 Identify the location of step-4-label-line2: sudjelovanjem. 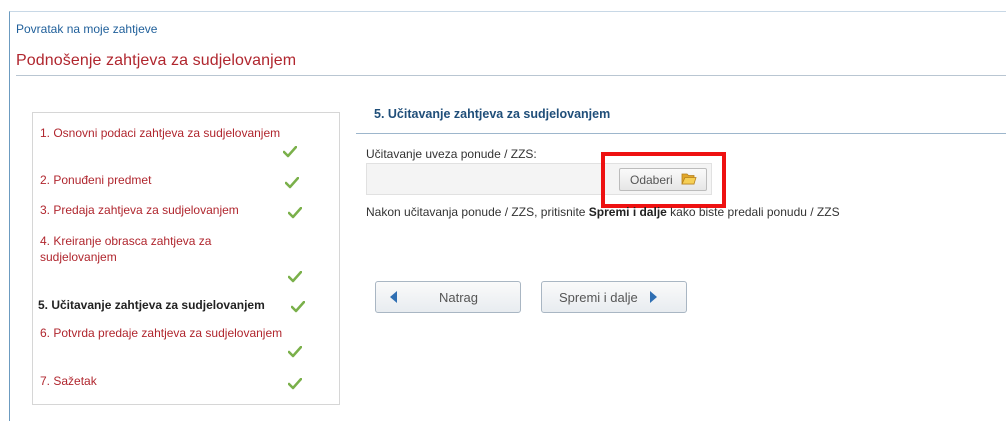
(78, 257).